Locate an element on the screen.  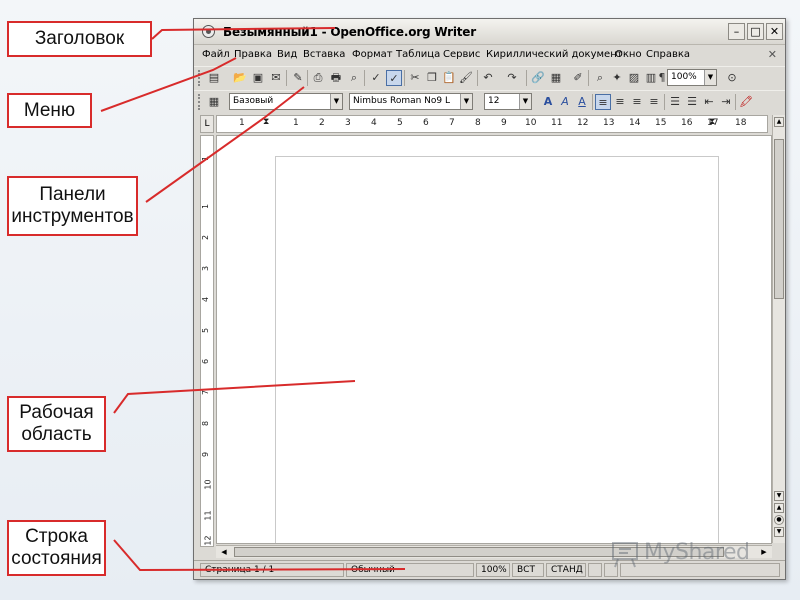
vertical-scrollbar: ▲ ▼ ▲ ● ▼ is located at coordinates (778, 329).